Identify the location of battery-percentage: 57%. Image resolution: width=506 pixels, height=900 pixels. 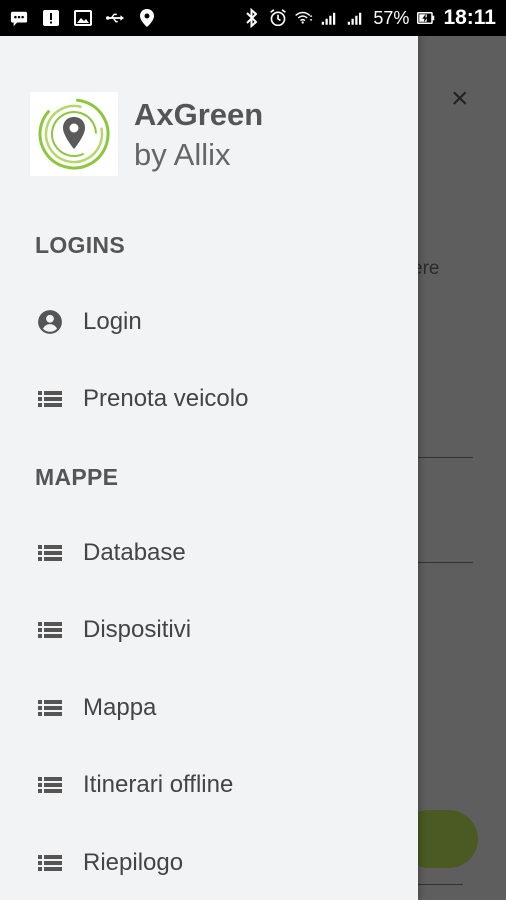
(391, 17).